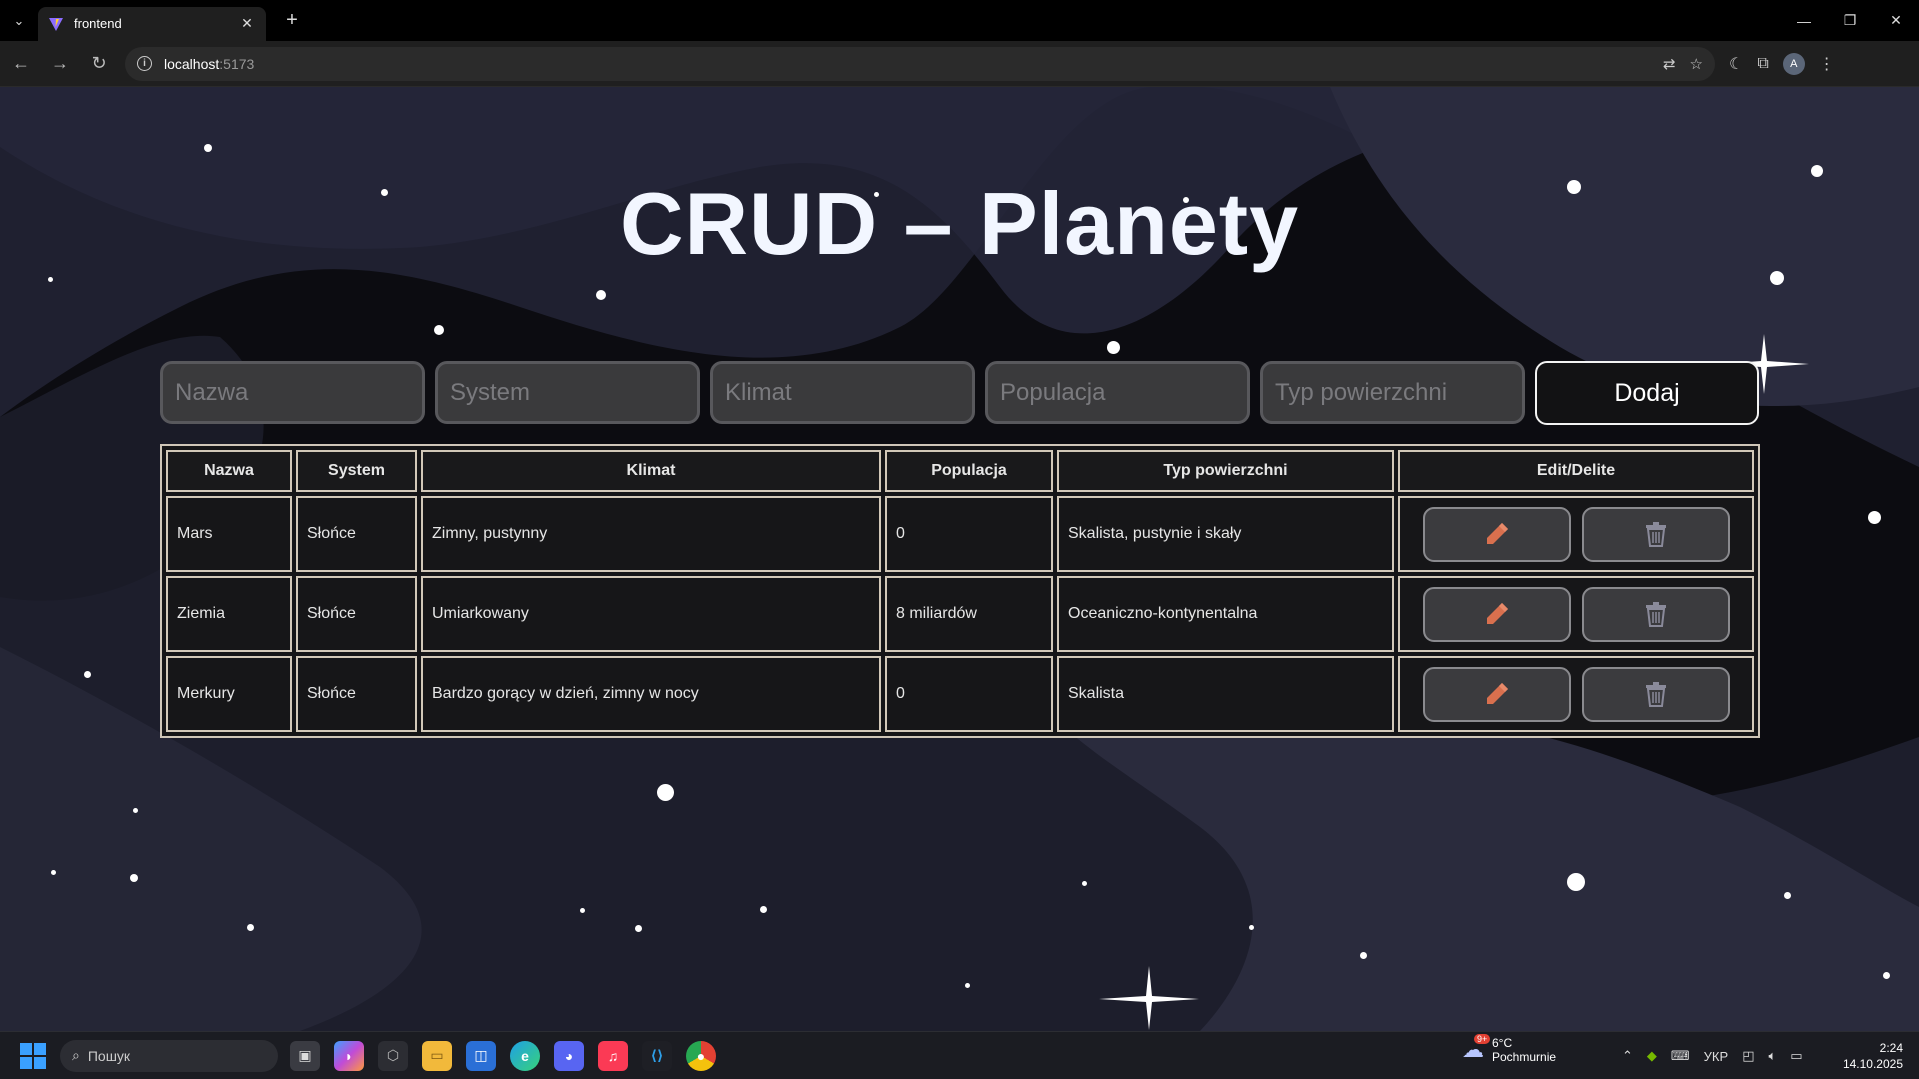  Describe the element at coordinates (229, 614) in the screenshot. I see `cell-name: Ziemia` at that location.